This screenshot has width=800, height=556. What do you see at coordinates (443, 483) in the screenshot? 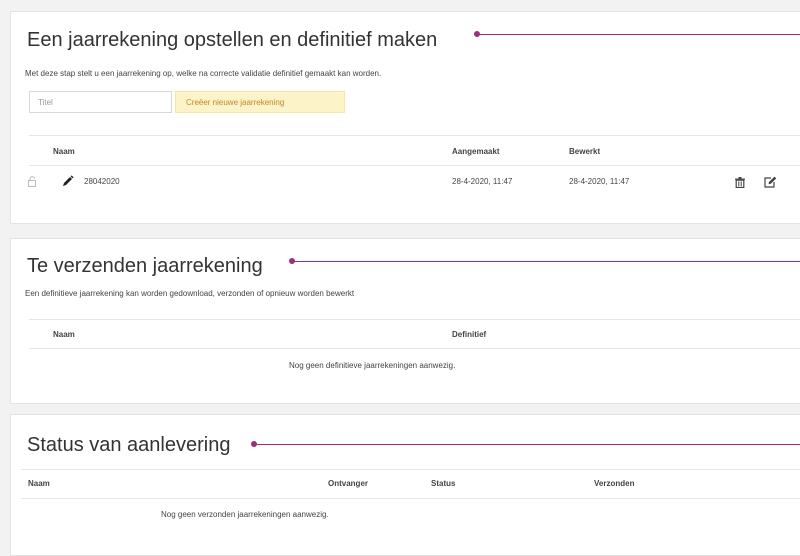
I see `column-header-status: Status` at bounding box center [443, 483].